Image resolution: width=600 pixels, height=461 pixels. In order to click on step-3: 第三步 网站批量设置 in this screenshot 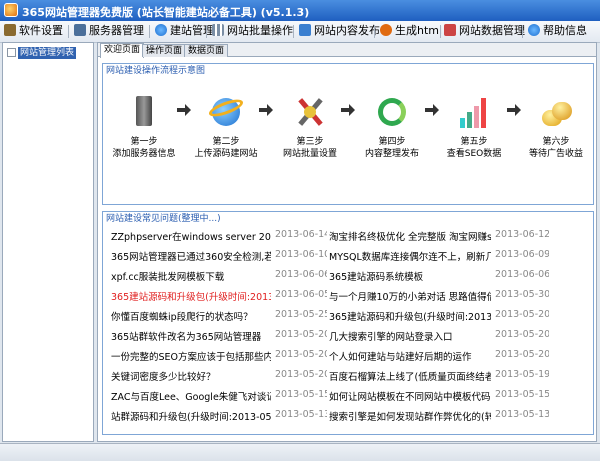, I will do `click(310, 127)`.